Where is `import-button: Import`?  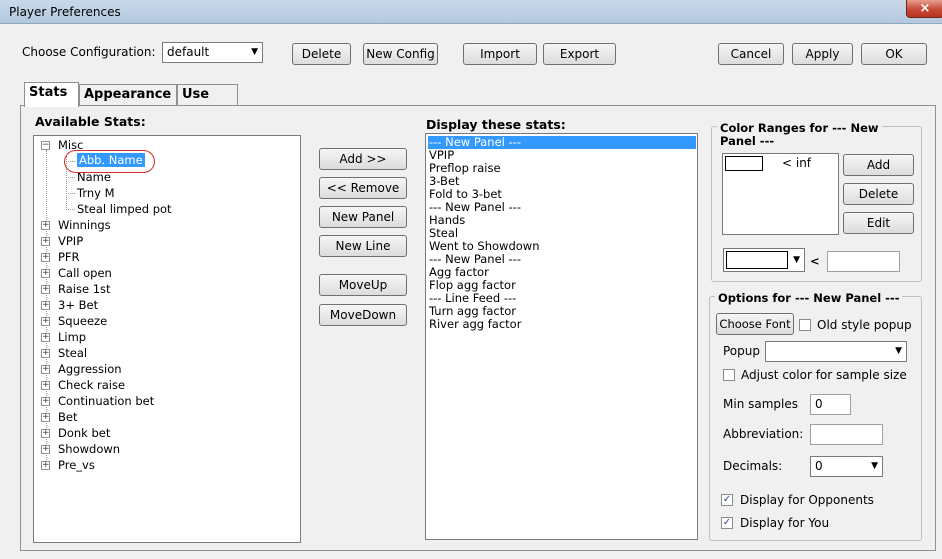
import-button: Import is located at coordinates (500, 54).